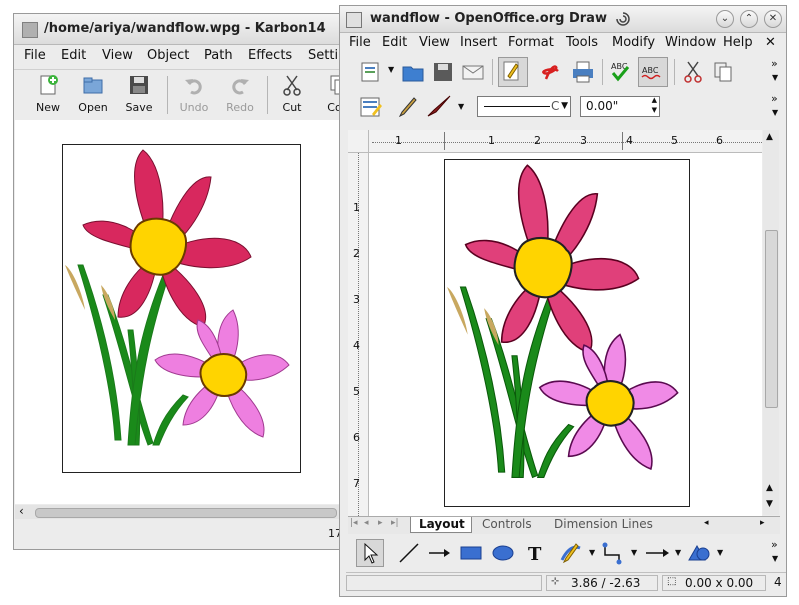 This screenshot has width=799, height=605. What do you see at coordinates (555, 141) in the screenshot?
I see `horizontal-ruler: 1 1 2 3 4 5 6` at bounding box center [555, 141].